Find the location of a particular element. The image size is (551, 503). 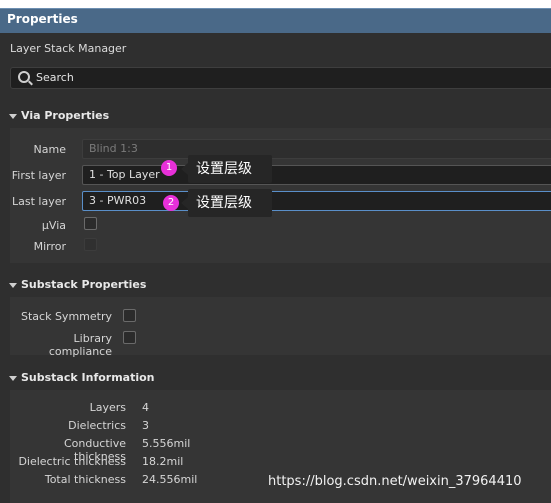

info-label-total-thickness: Total thickness is located at coordinates (85, 479).